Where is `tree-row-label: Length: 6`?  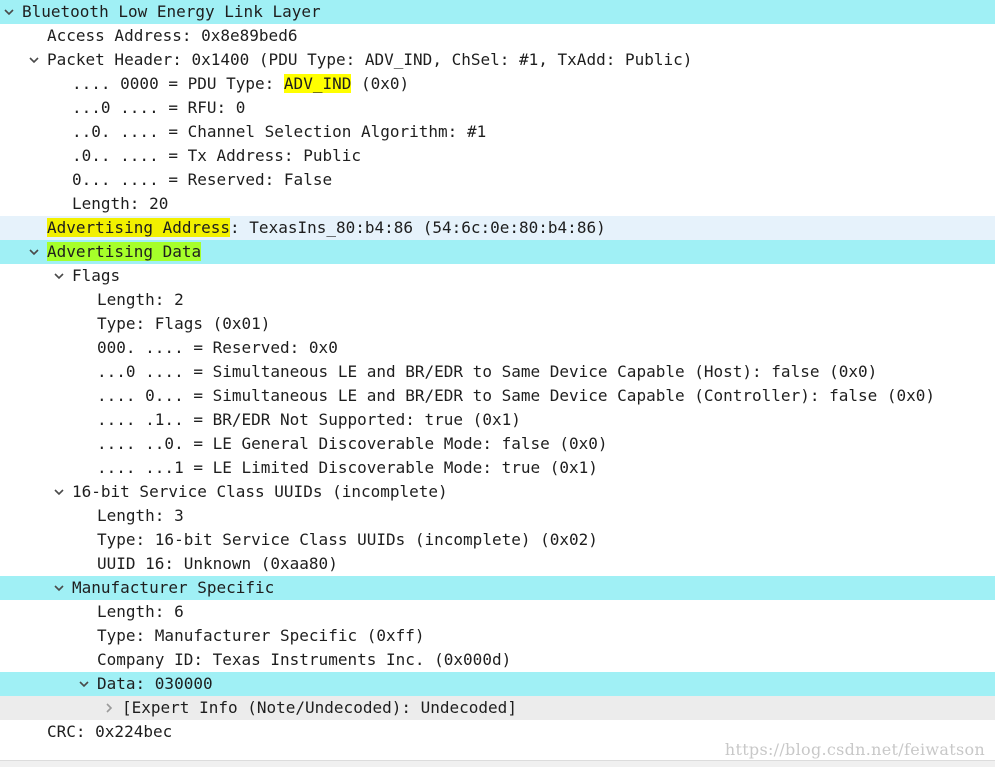
tree-row-label: Length: 6 is located at coordinates (140, 611).